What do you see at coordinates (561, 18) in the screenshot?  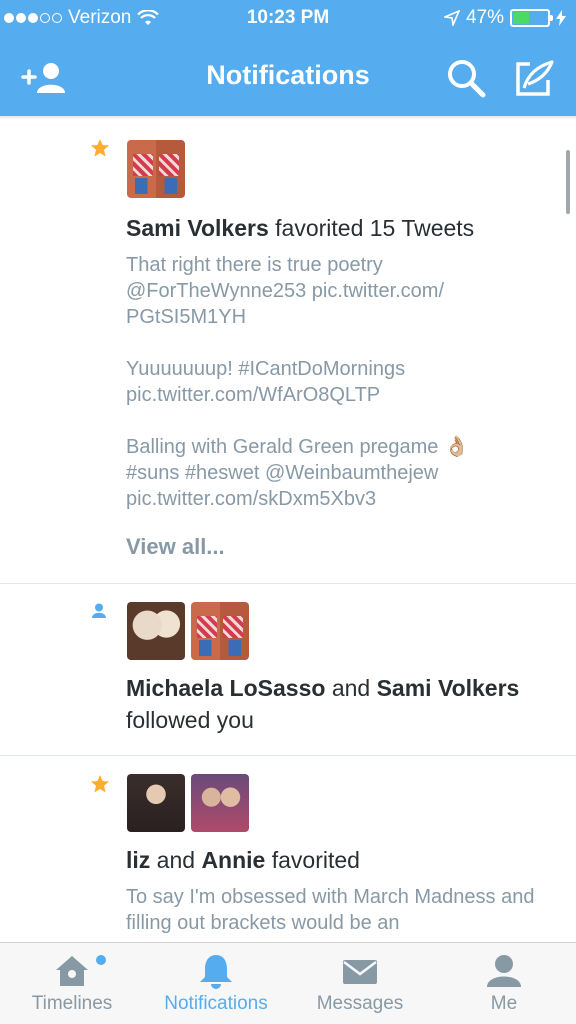 I see `charging-icon` at bounding box center [561, 18].